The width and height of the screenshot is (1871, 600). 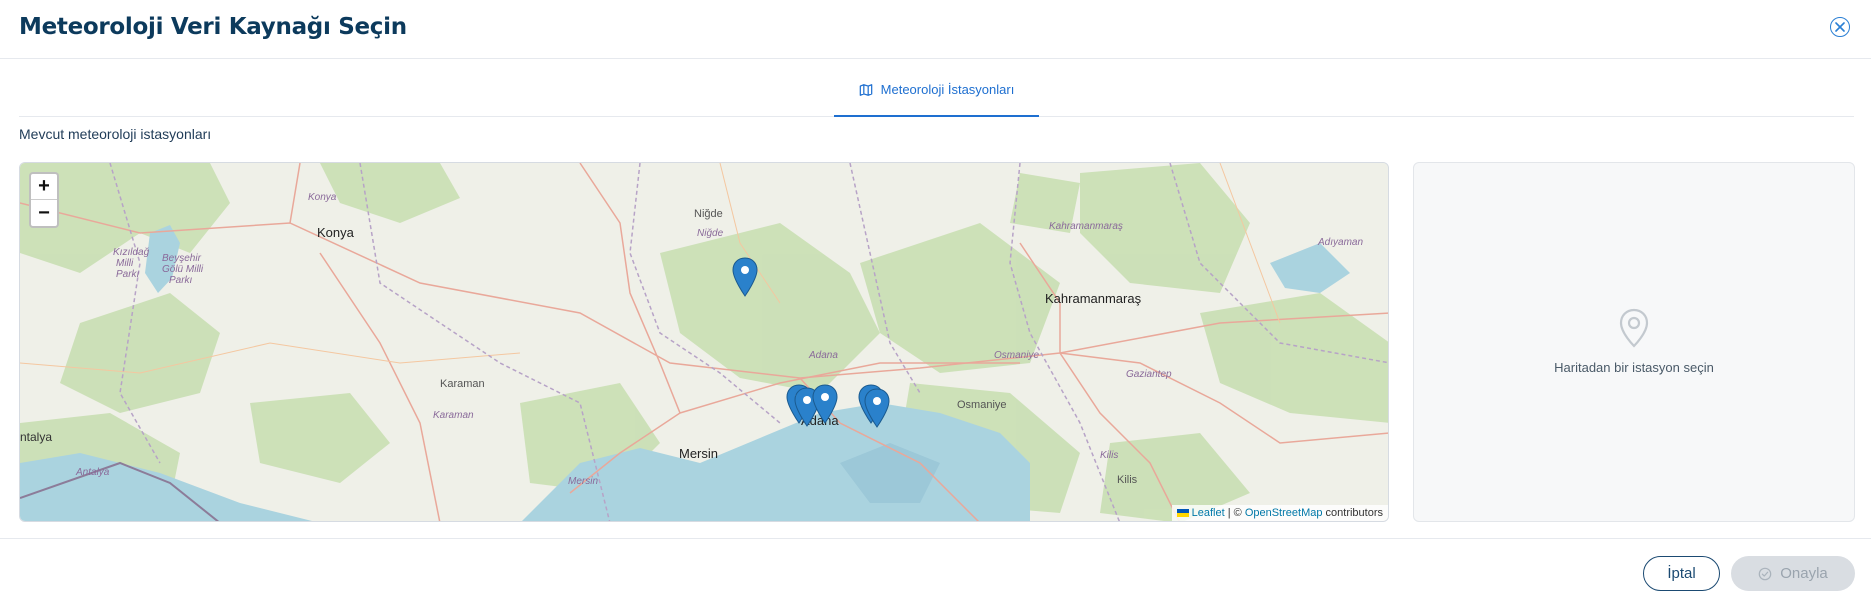 I want to click on leaflet-link: Leaflet, so click(x=1208, y=513).